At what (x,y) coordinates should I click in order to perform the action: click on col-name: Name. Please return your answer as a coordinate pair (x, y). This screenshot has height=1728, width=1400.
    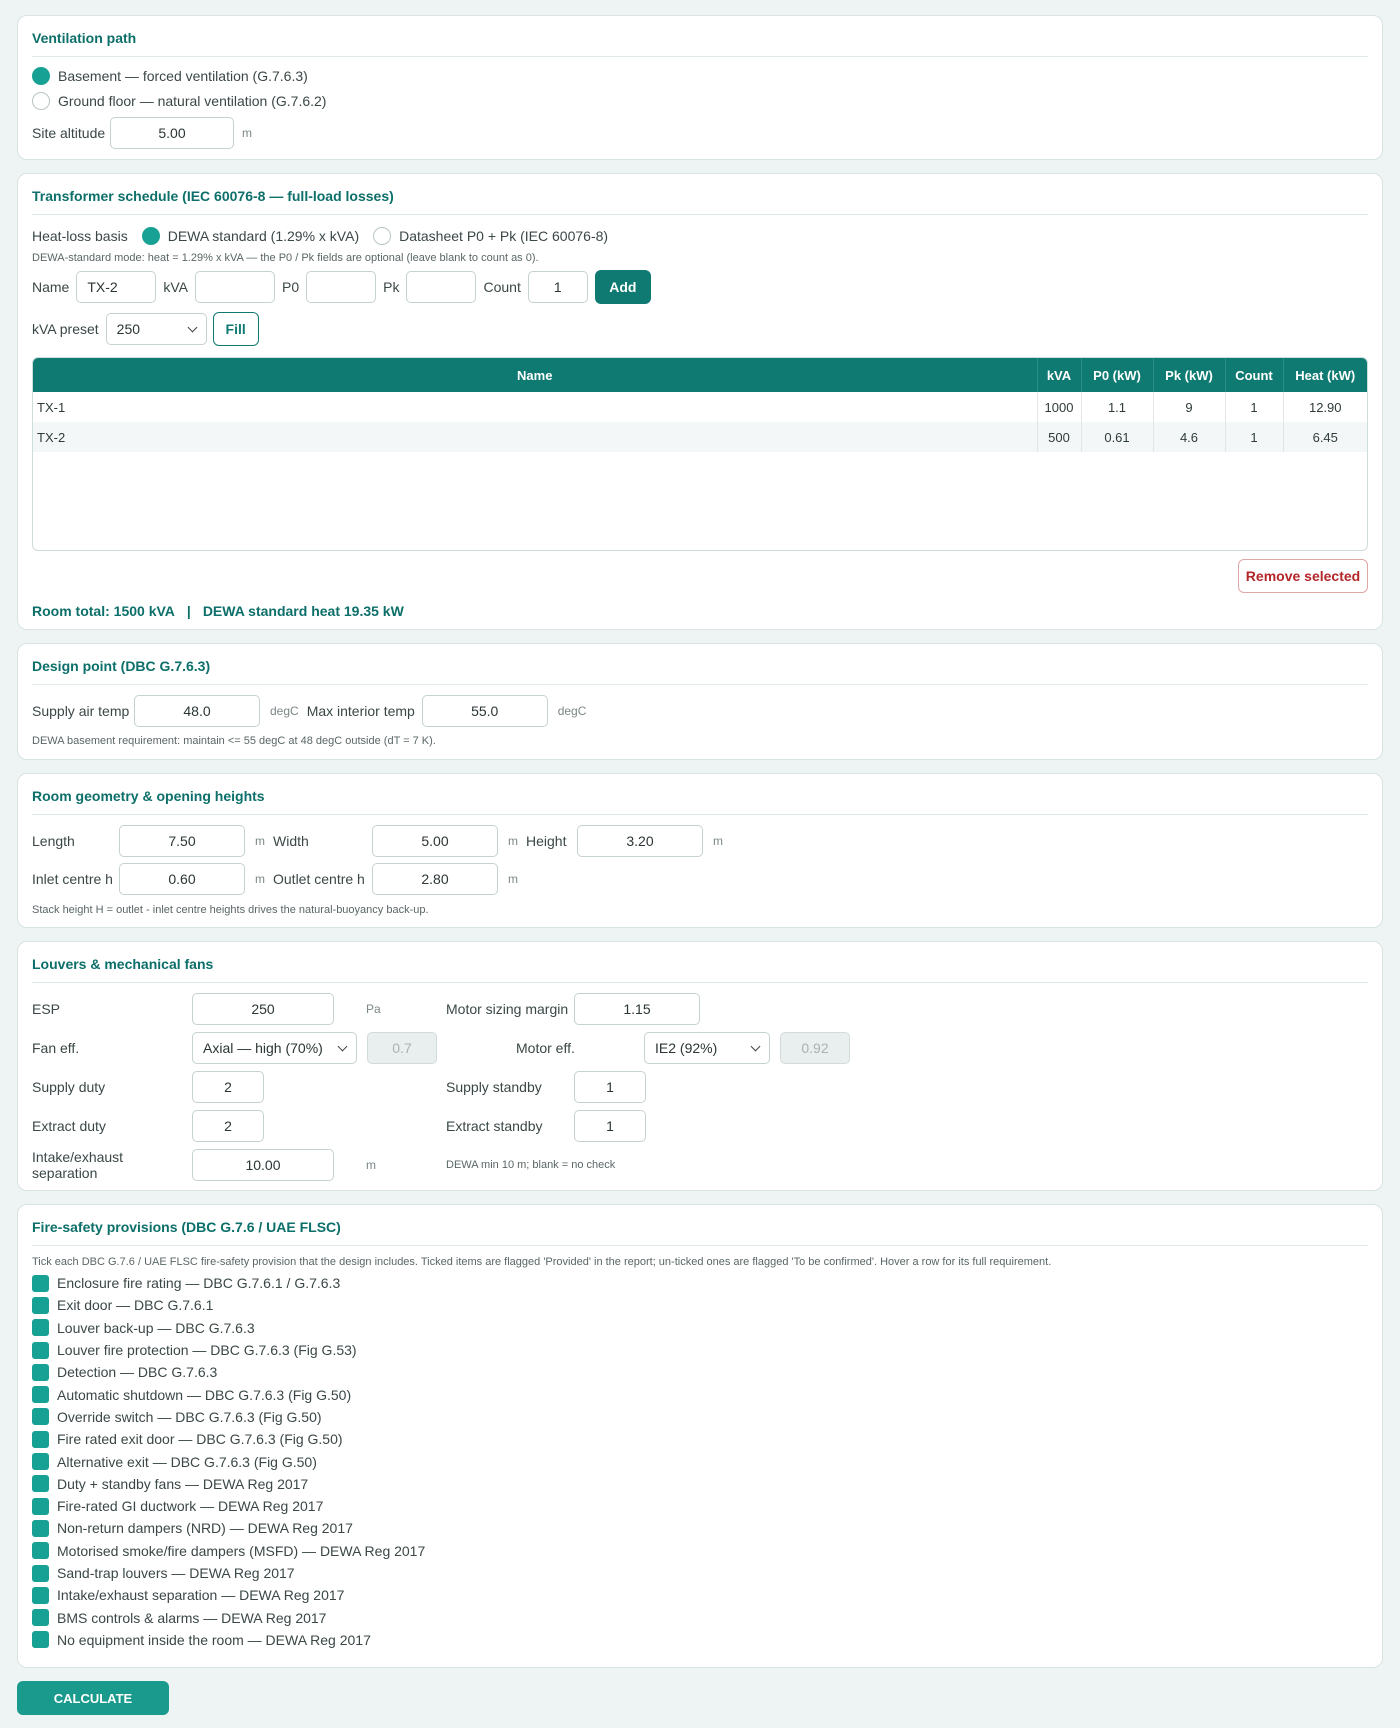
    Looking at the image, I should click on (535, 375).